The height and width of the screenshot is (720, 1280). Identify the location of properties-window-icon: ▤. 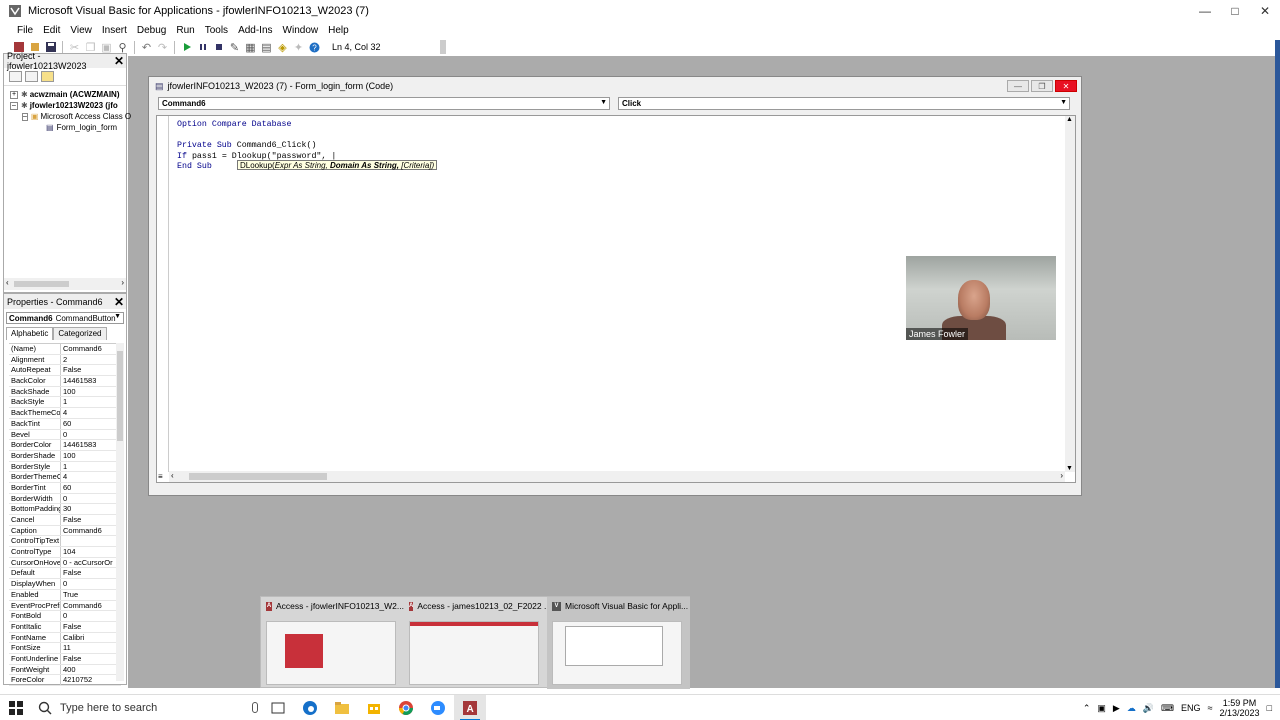
(266, 47).